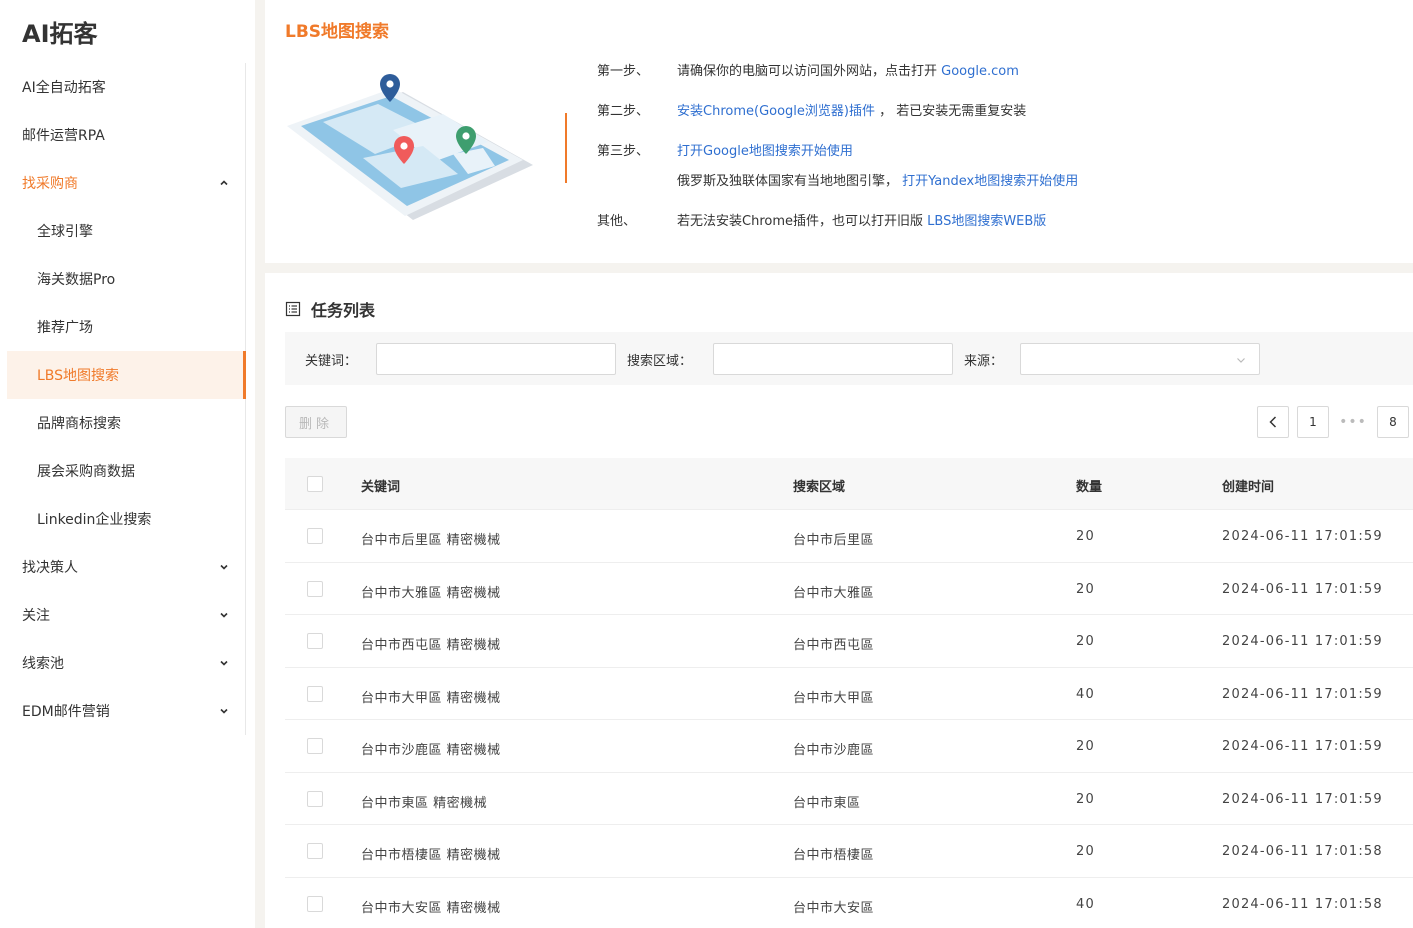 The height and width of the screenshot is (928, 1413). I want to click on cell-area: 台中市梧棲區, so click(834, 855).